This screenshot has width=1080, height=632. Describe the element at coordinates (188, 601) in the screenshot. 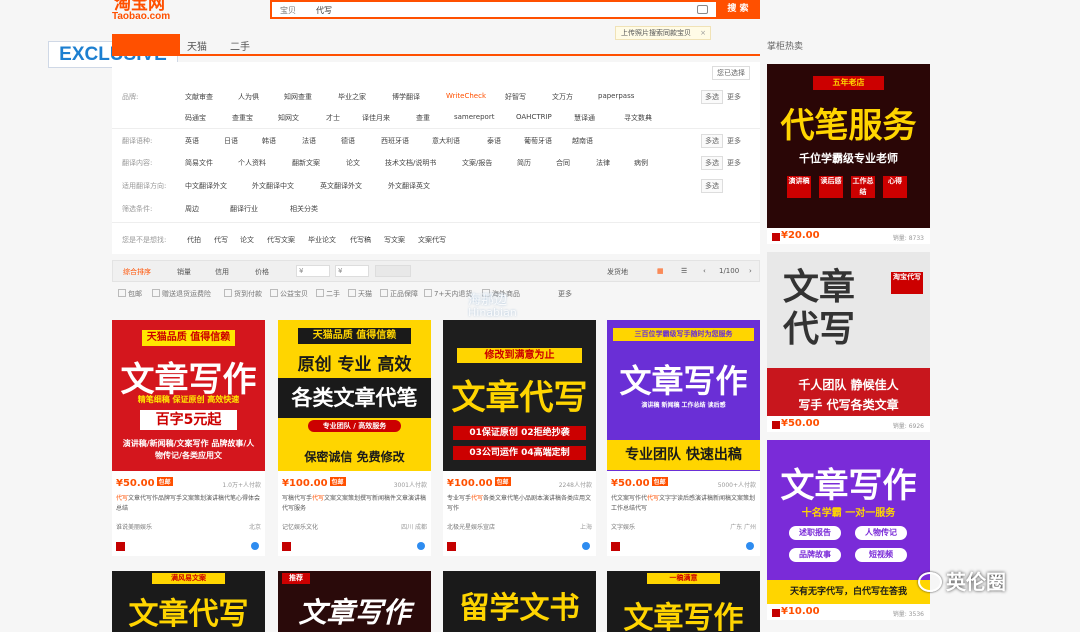

I see `product-card: 满风易文案 文章代写` at that location.